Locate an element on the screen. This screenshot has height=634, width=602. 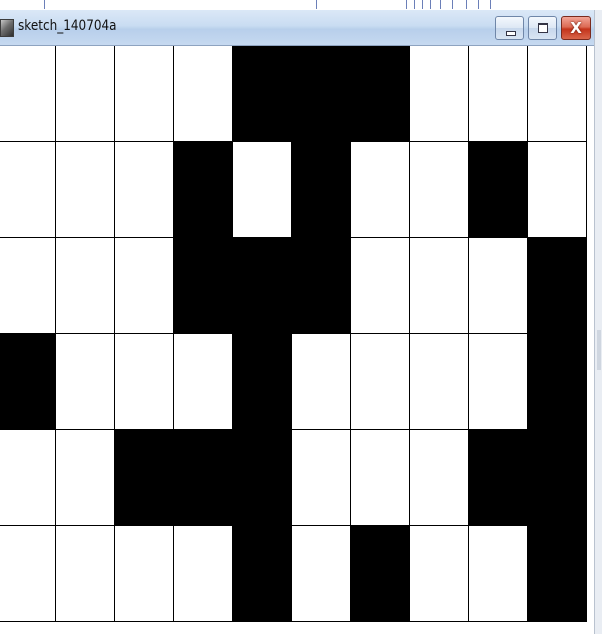
processing-app-icon is located at coordinates (7, 28).